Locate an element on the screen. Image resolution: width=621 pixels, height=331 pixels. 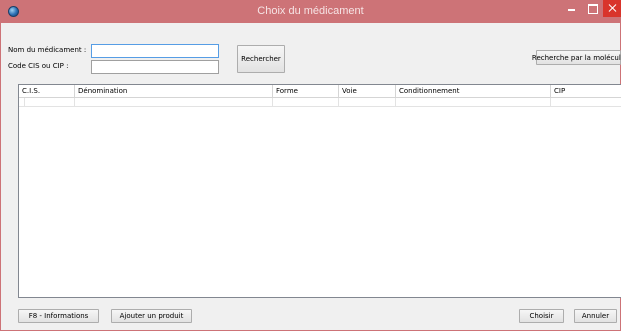
close-button is located at coordinates (612, 8).